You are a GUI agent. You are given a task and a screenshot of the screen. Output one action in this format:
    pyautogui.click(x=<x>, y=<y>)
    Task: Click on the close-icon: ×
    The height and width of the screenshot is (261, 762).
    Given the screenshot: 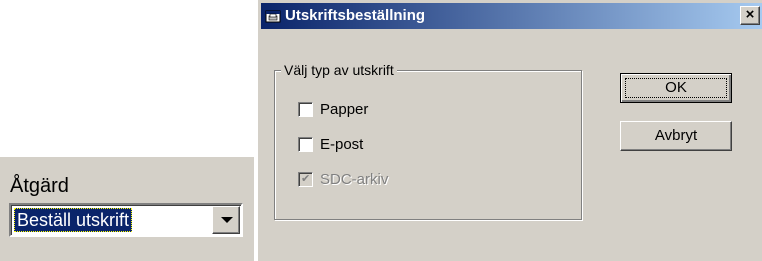 What is the action you would take?
    pyautogui.click(x=750, y=14)
    